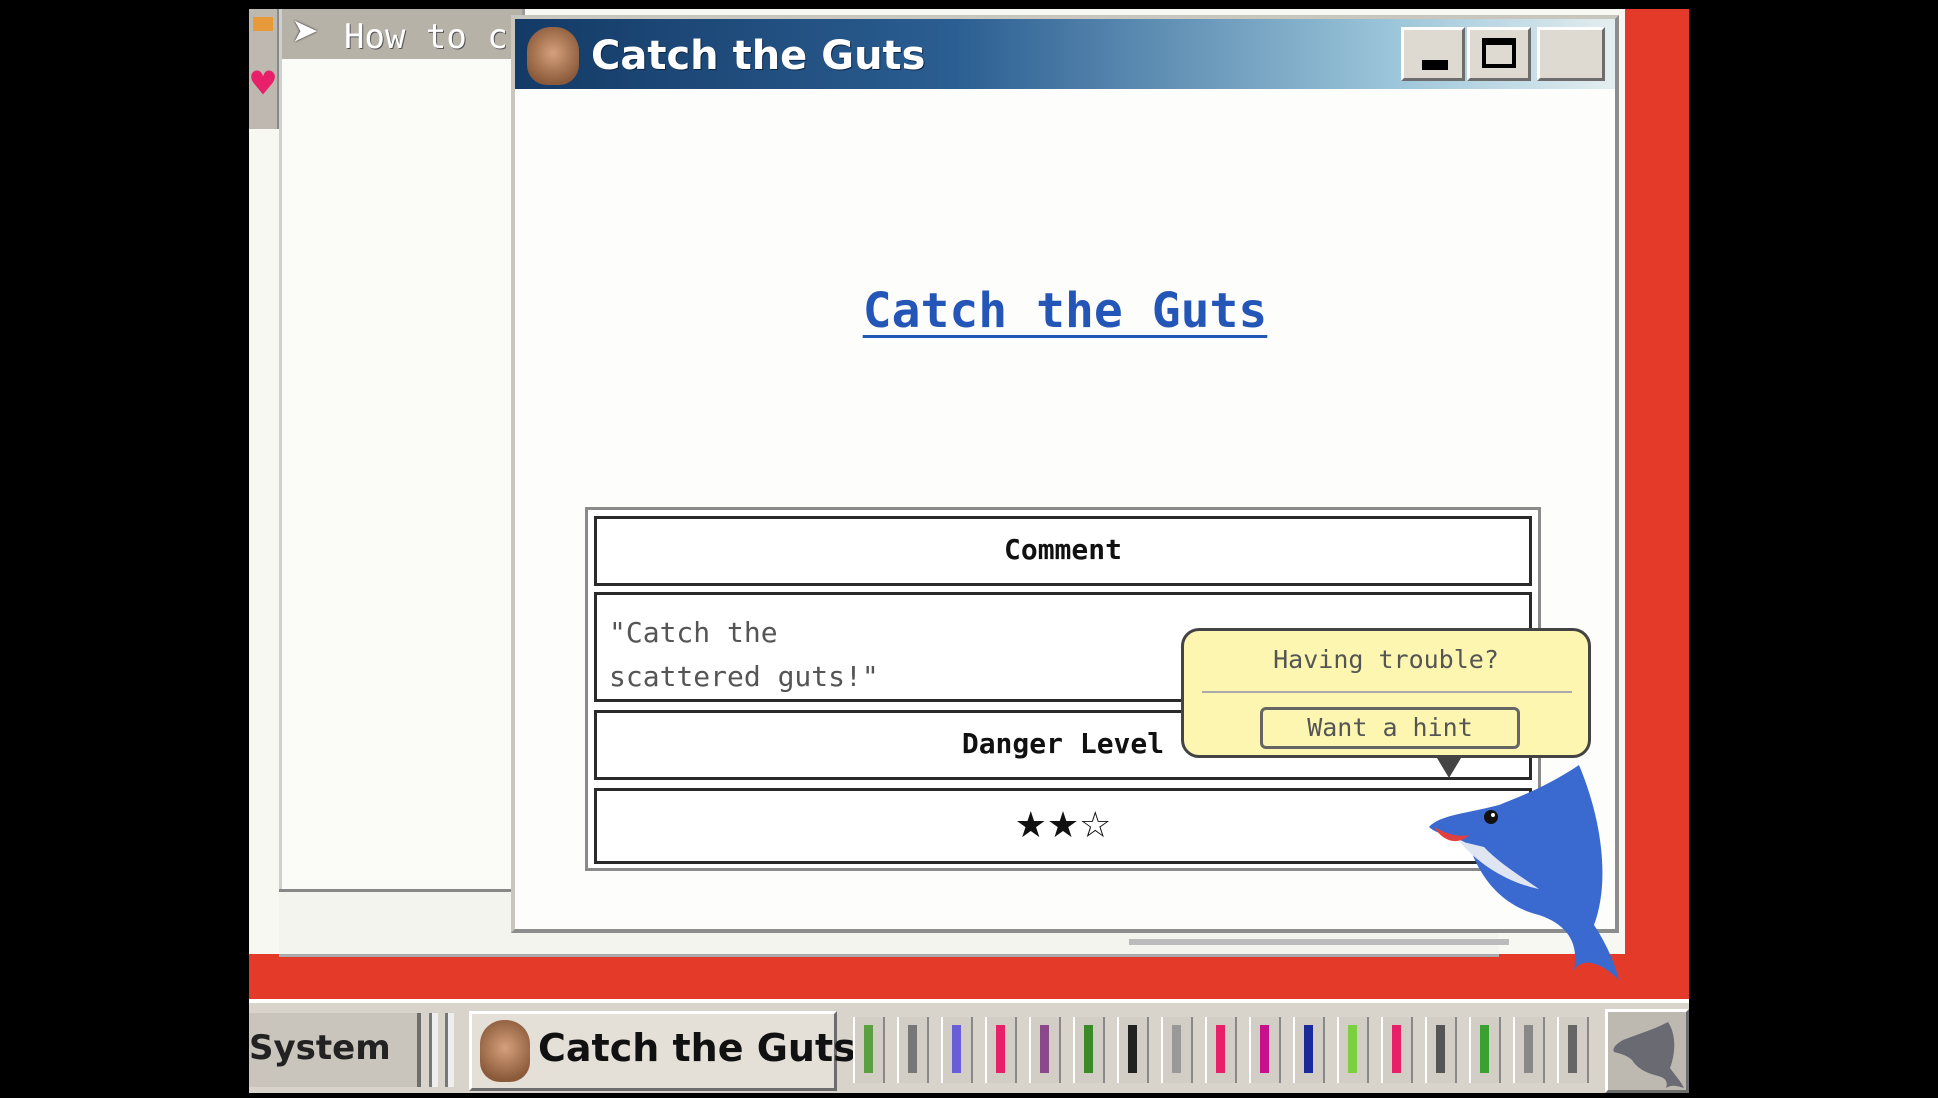 Image resolution: width=1938 pixels, height=1098 pixels. Describe the element at coordinates (1433, 54) in the screenshot. I see `minimize-button` at that location.